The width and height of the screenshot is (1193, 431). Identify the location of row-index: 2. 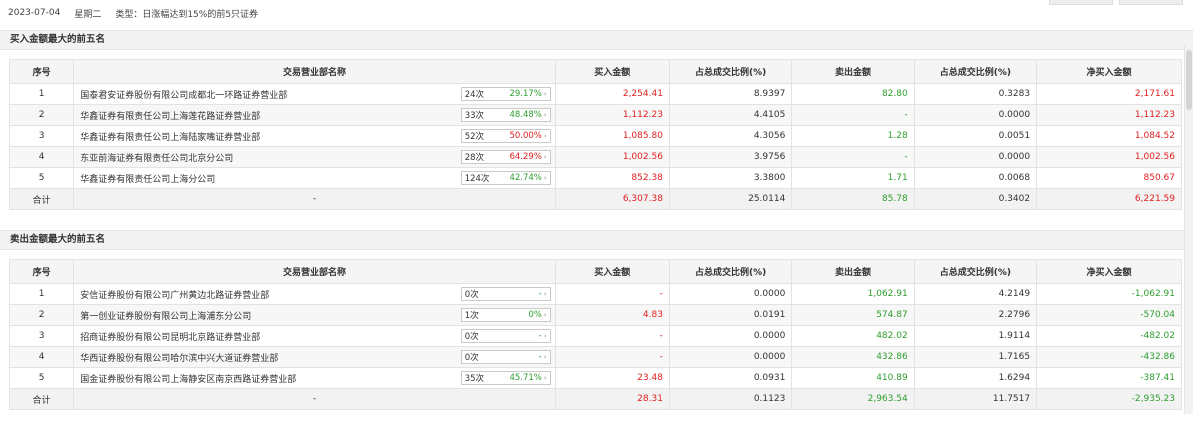
(41, 115).